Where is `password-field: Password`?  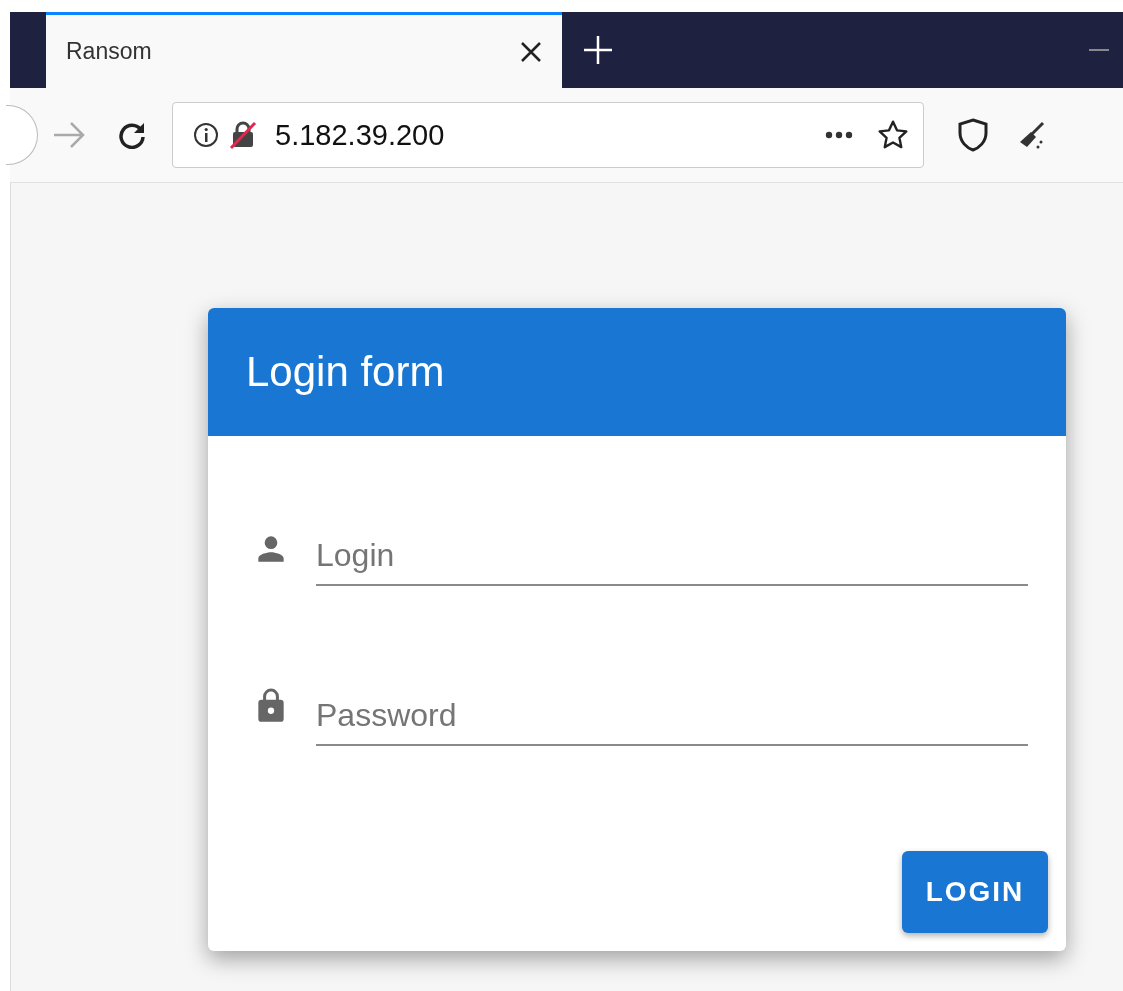 password-field: Password is located at coordinates (672, 717).